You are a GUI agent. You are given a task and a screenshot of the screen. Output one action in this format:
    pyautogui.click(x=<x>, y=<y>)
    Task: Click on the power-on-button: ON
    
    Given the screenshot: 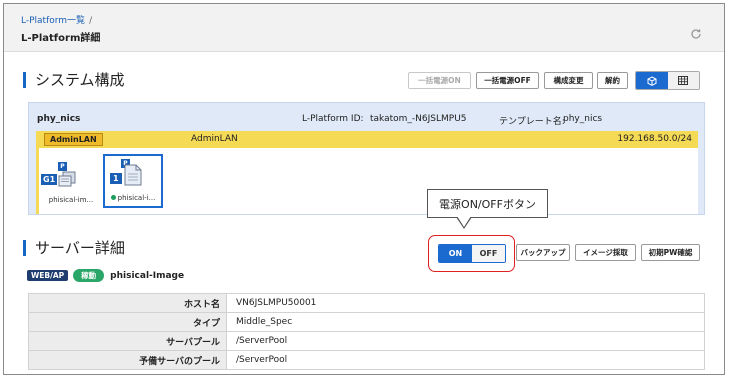 What is the action you would take?
    pyautogui.click(x=455, y=253)
    